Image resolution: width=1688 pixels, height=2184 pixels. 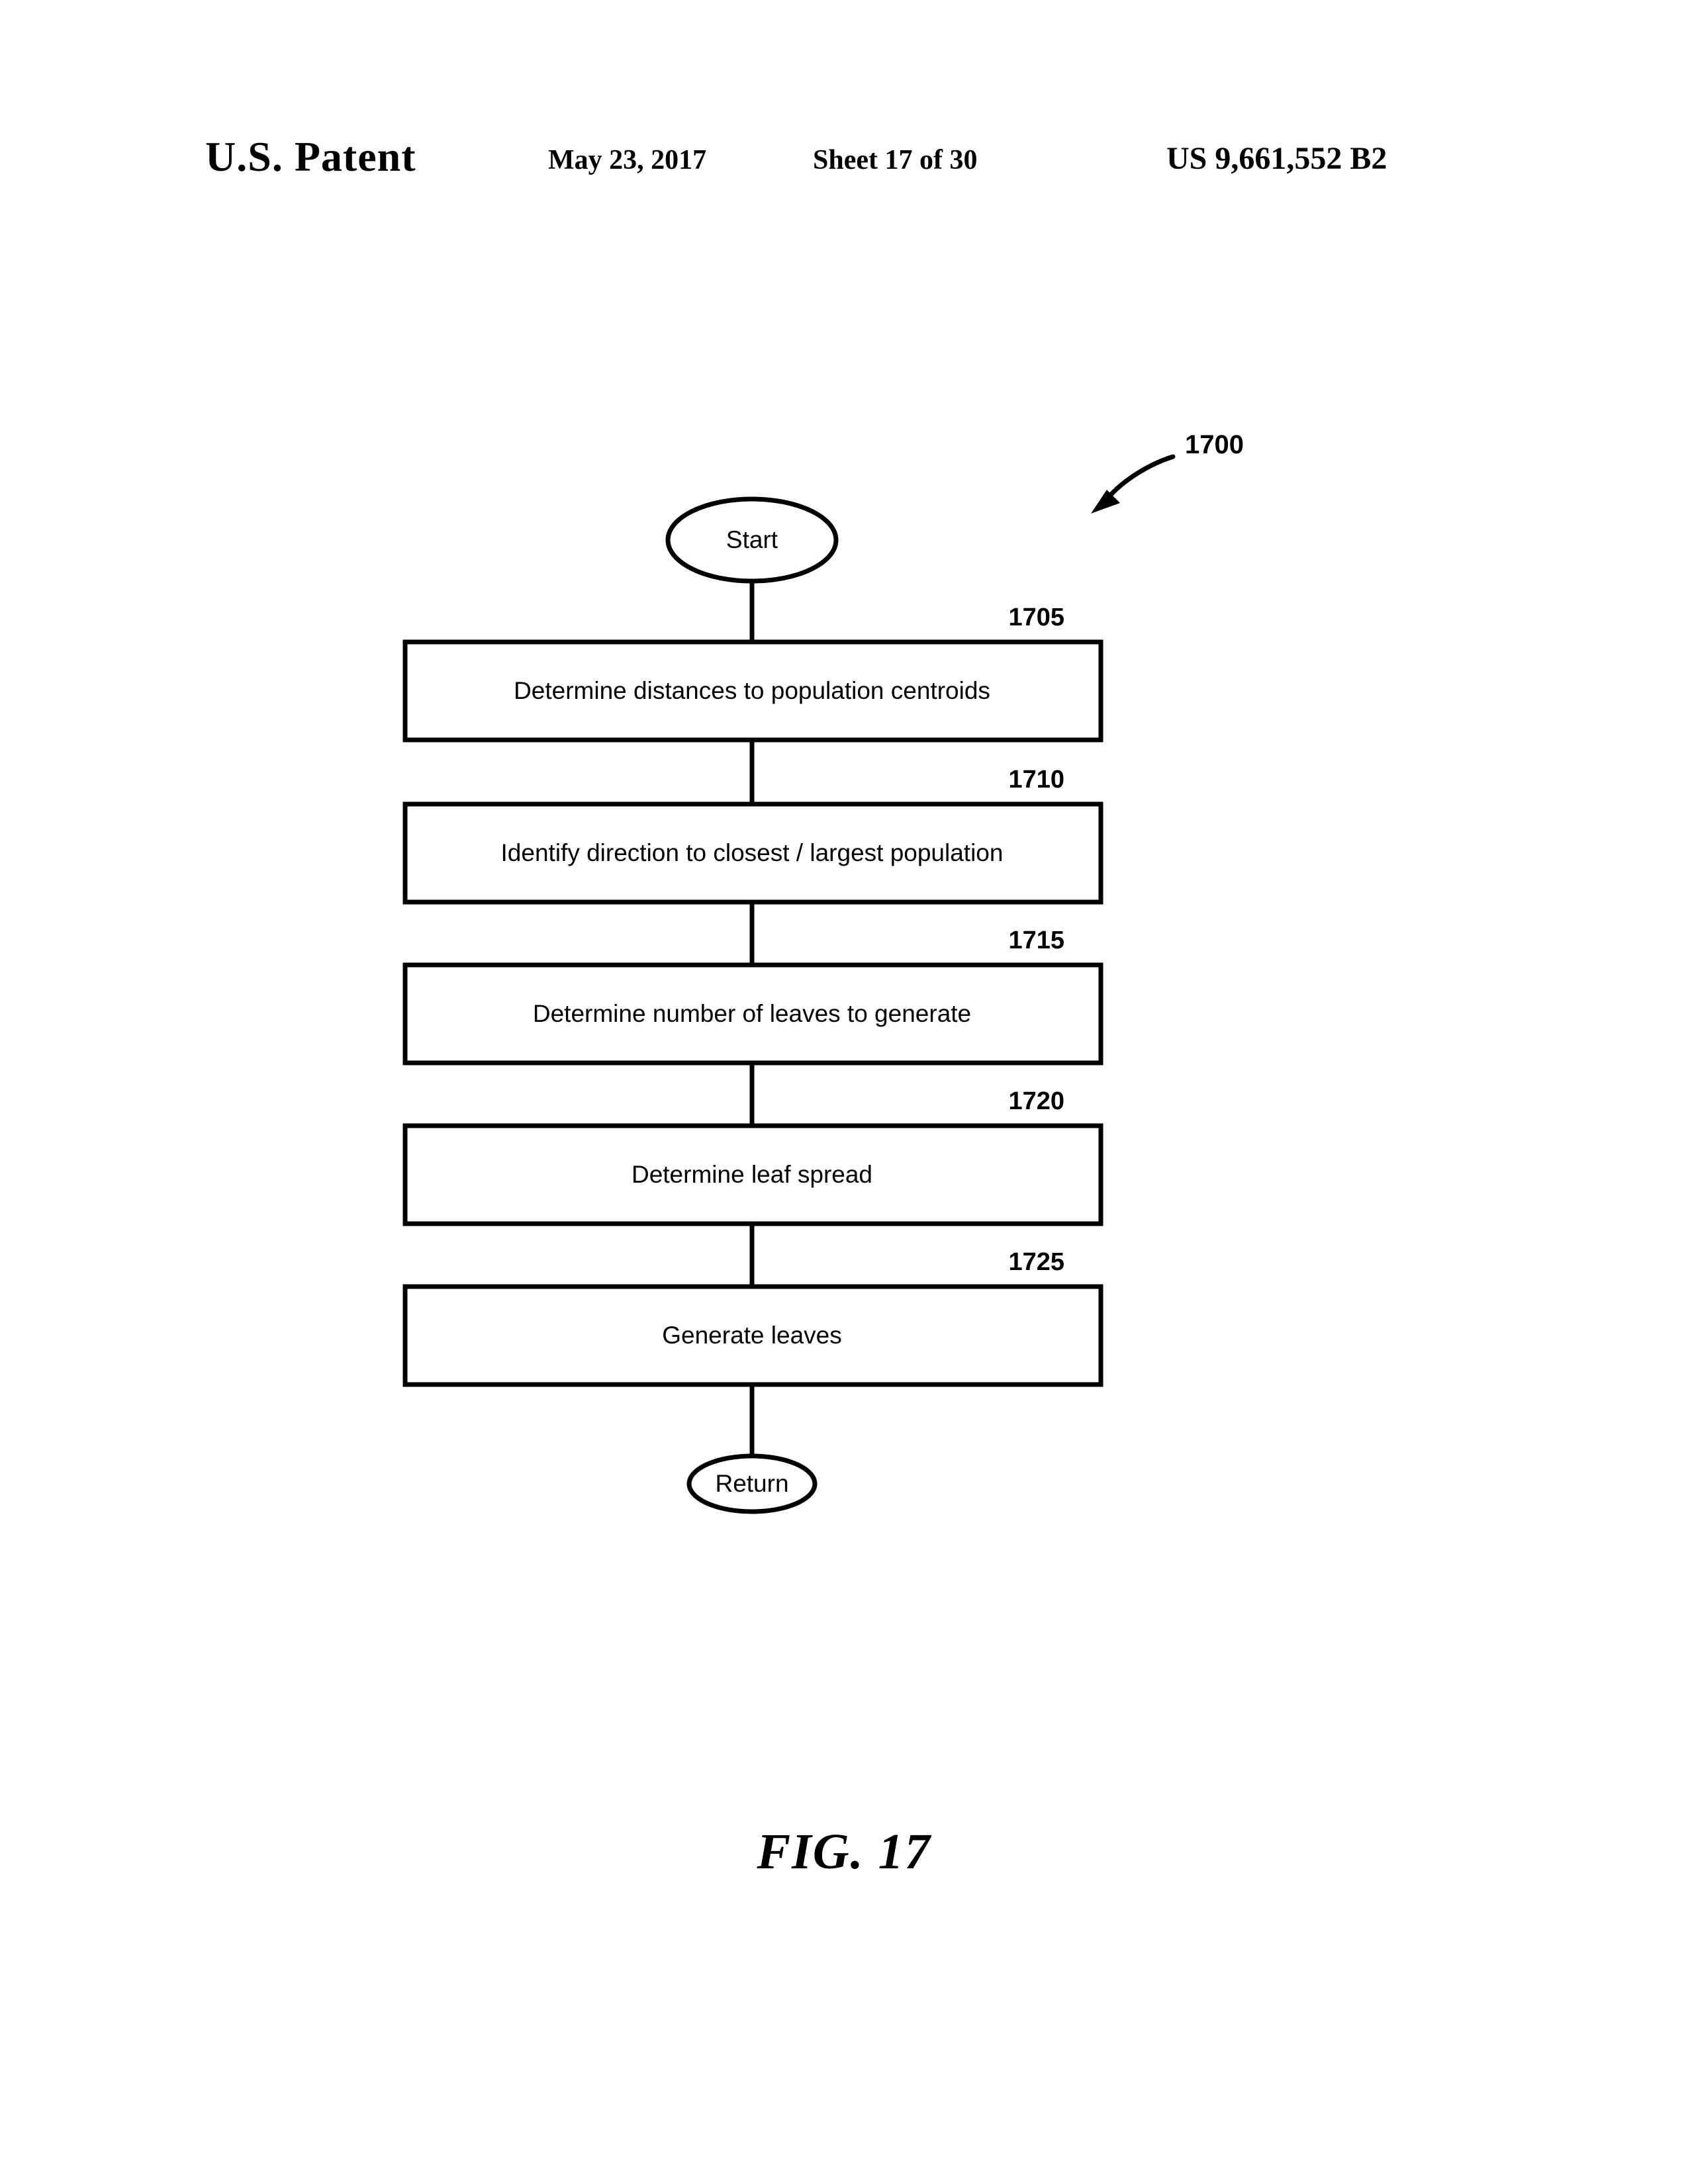 What do you see at coordinates (752, 1335) in the screenshot?
I see `process-label-1725: Generate leaves` at bounding box center [752, 1335].